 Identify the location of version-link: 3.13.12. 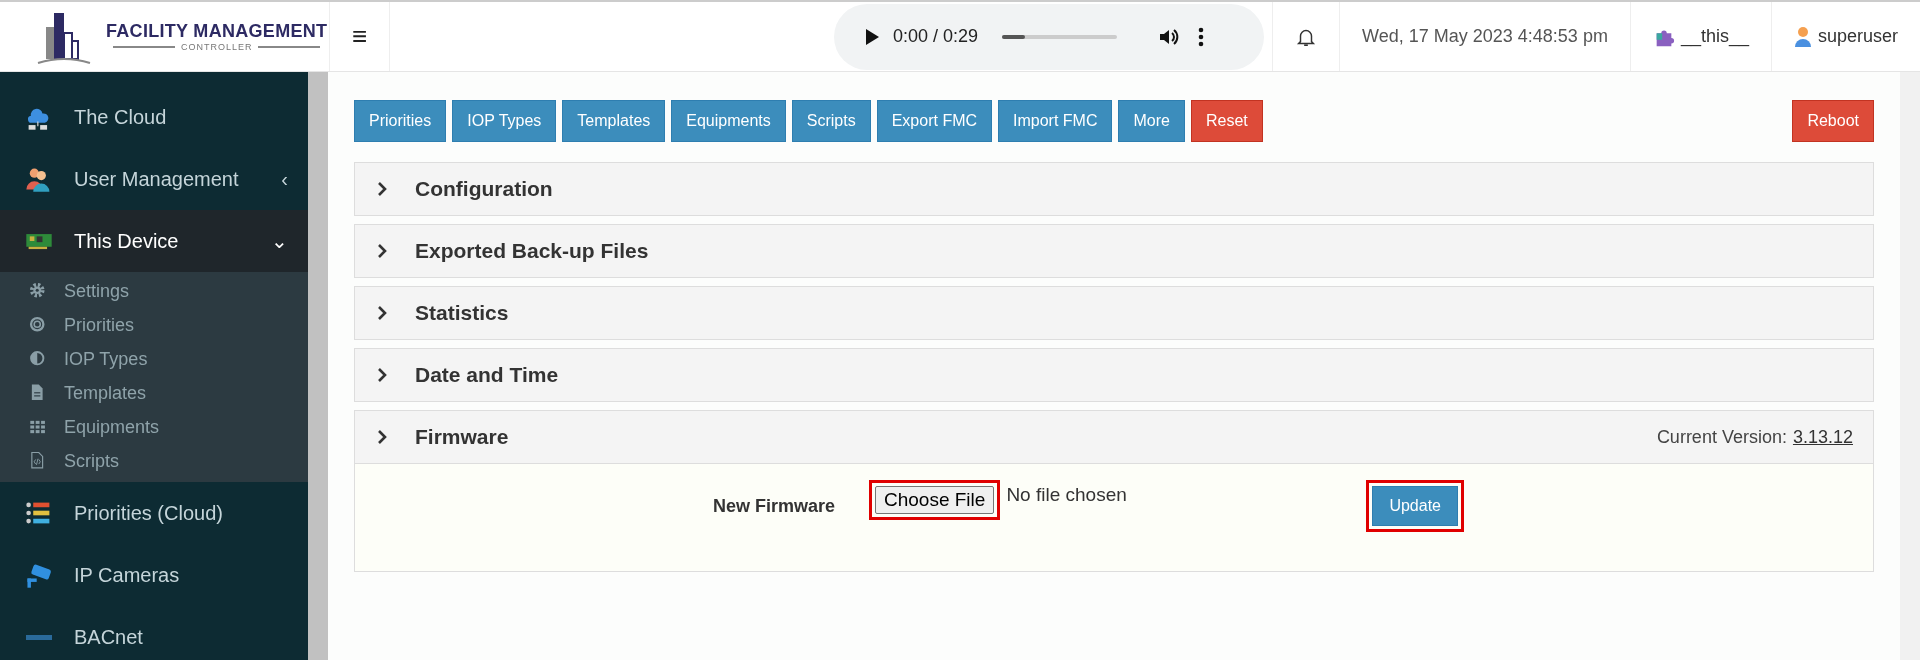
(1822, 437).